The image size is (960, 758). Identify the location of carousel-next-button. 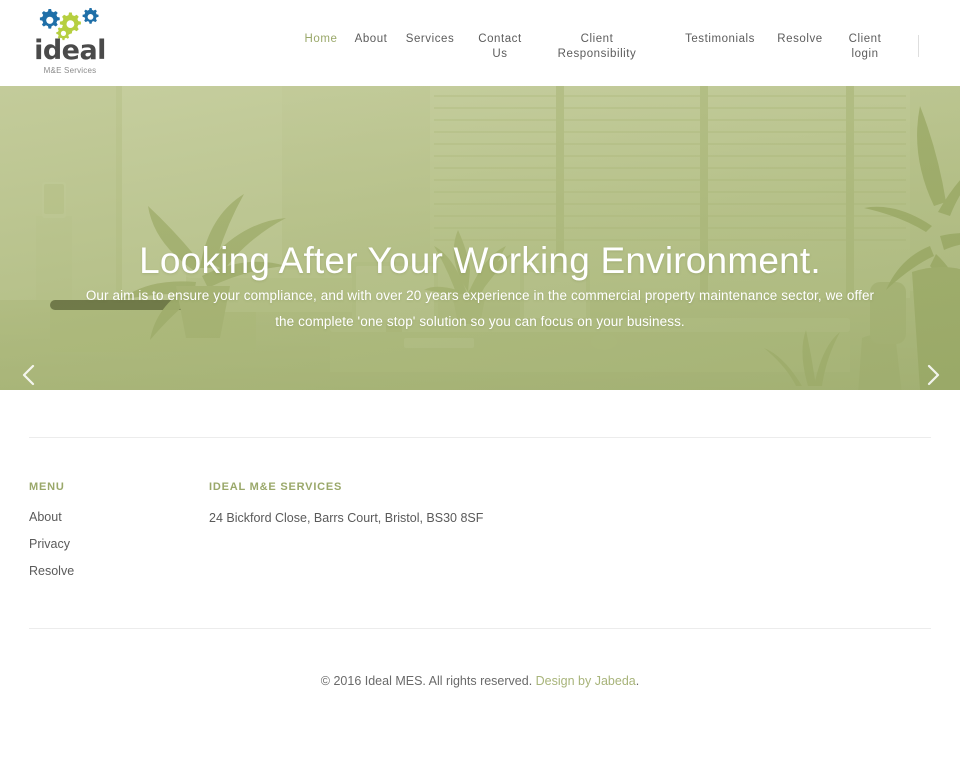
(933, 374).